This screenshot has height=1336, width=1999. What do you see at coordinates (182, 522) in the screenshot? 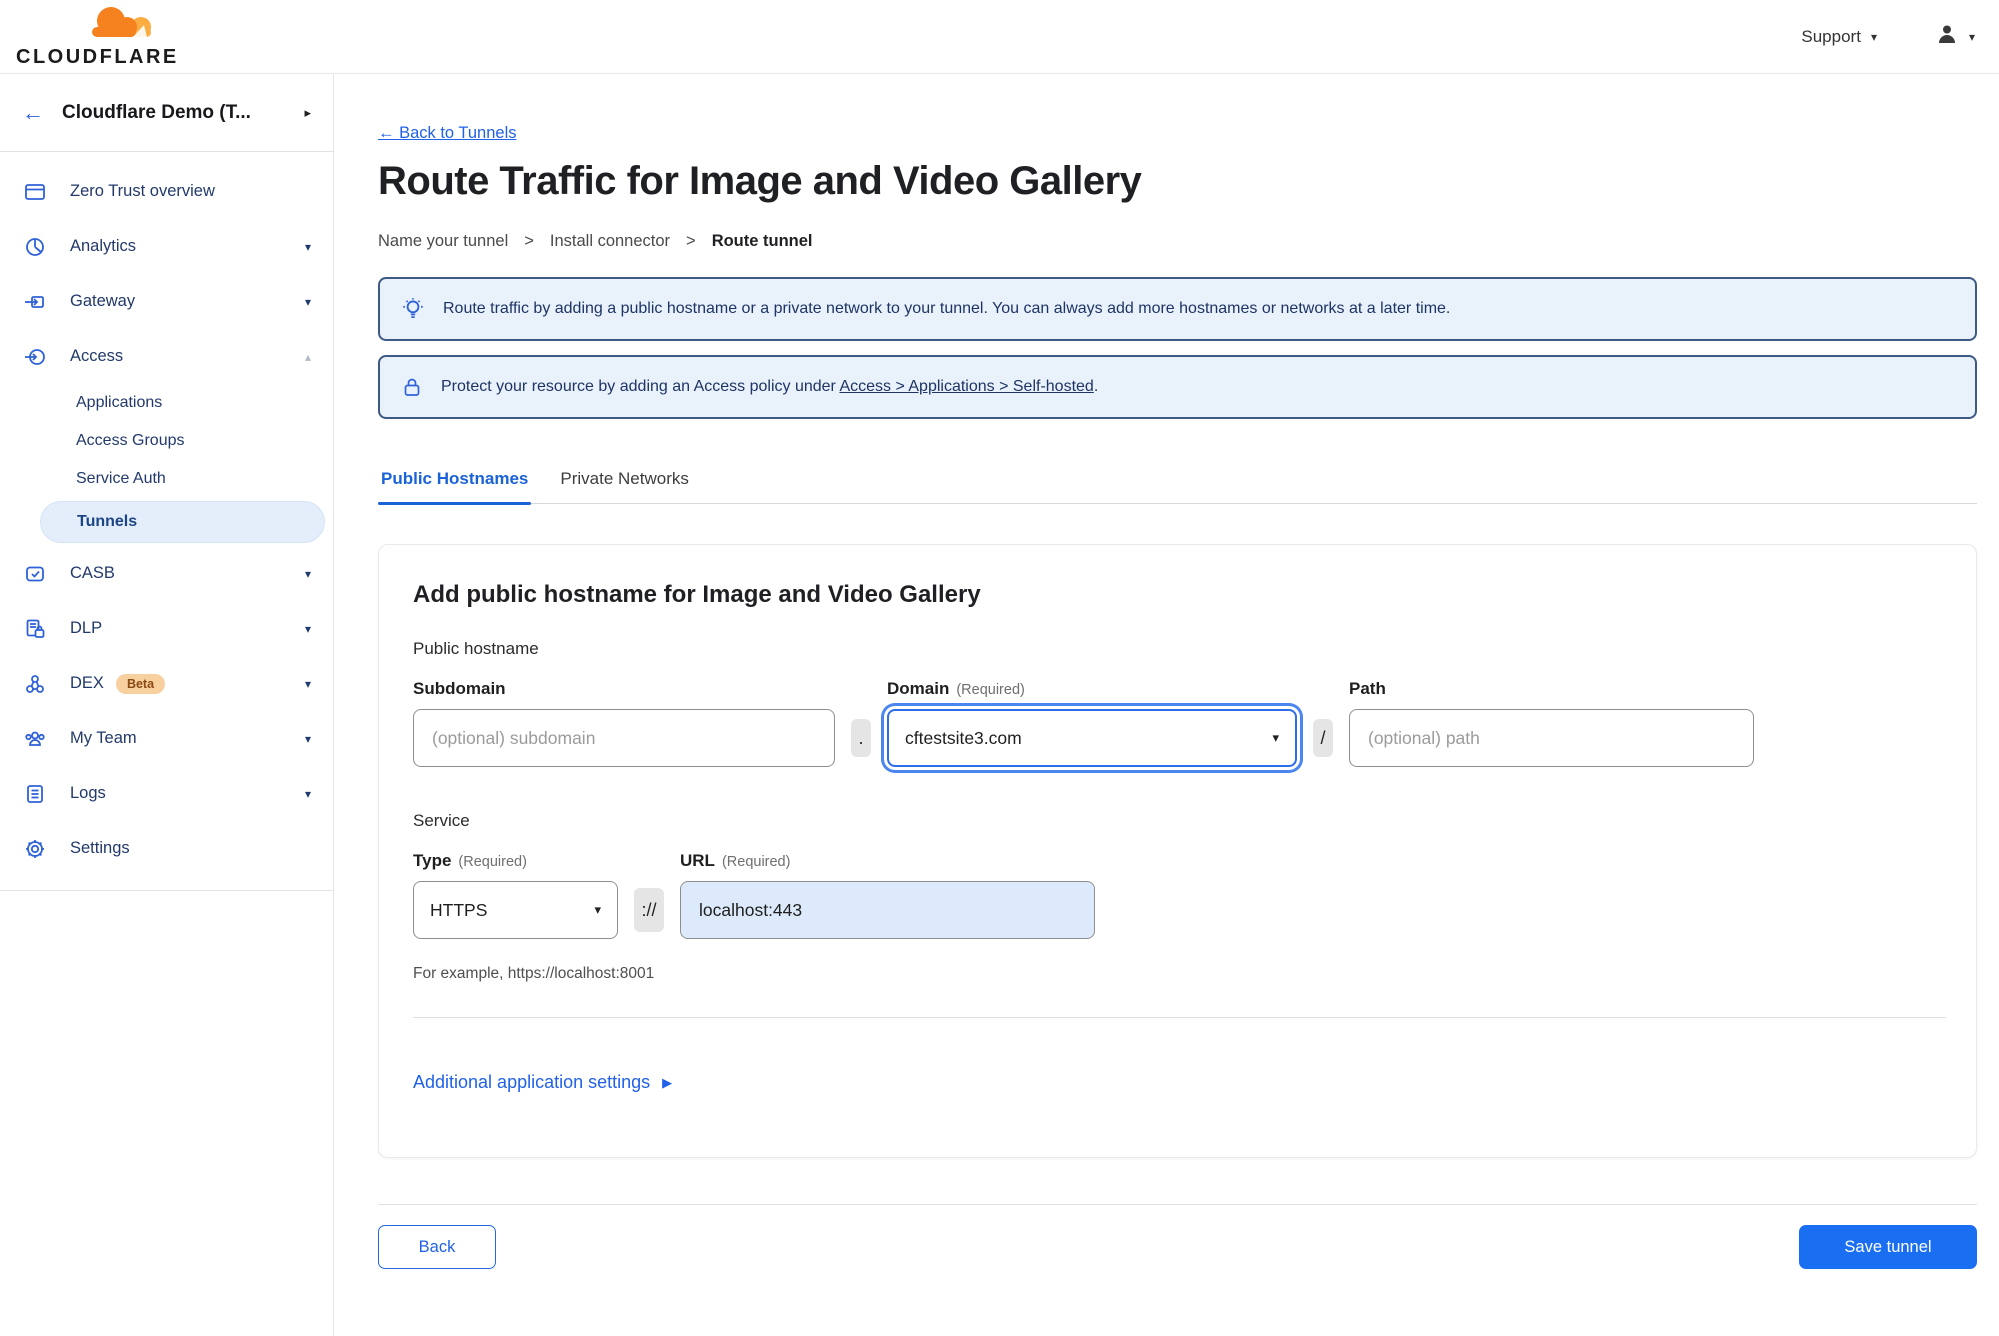
I see `sidebar-item-tunnels: Tunnels` at bounding box center [182, 522].